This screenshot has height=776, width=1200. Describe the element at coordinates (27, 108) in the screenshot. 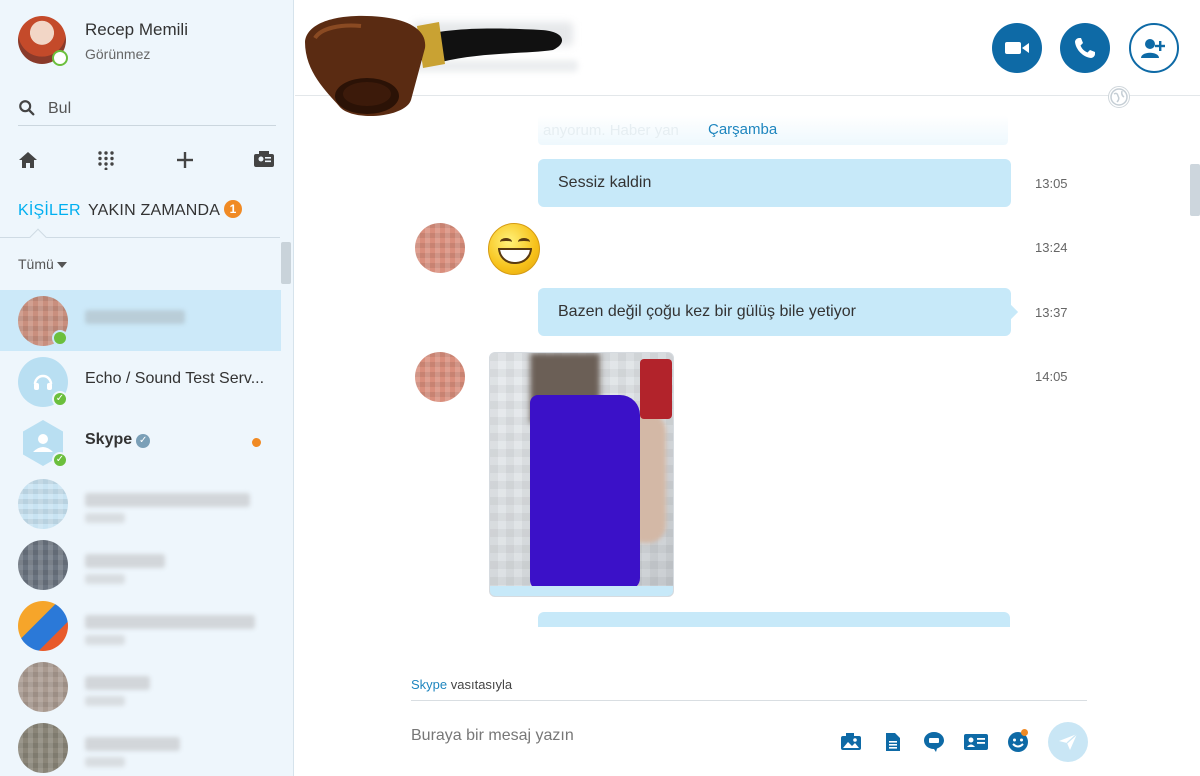

I see `search-icon` at that location.